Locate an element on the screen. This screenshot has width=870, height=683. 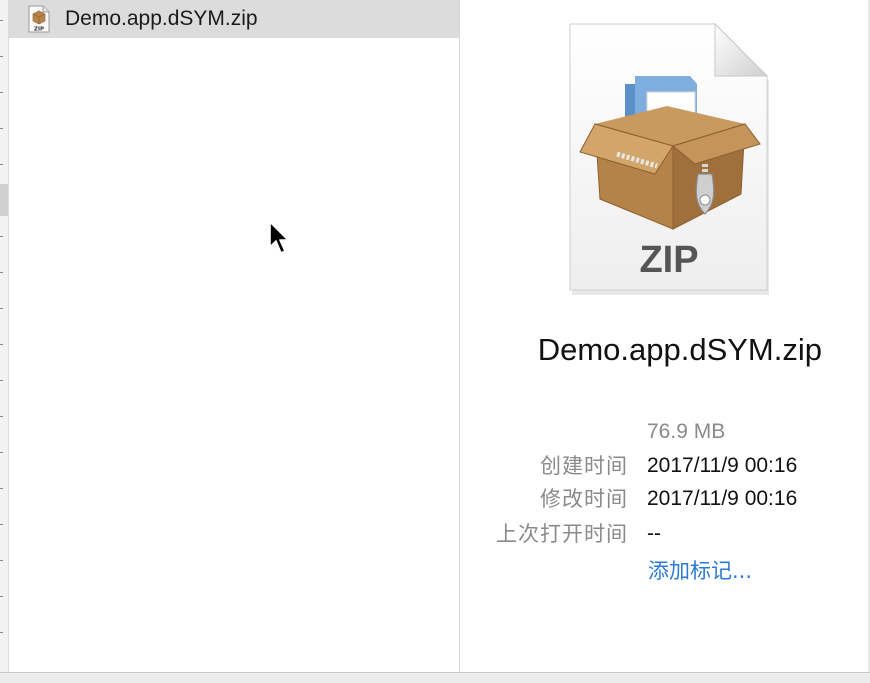
file-name-label: Demo.app.dSYM.zip is located at coordinates (161, 18).